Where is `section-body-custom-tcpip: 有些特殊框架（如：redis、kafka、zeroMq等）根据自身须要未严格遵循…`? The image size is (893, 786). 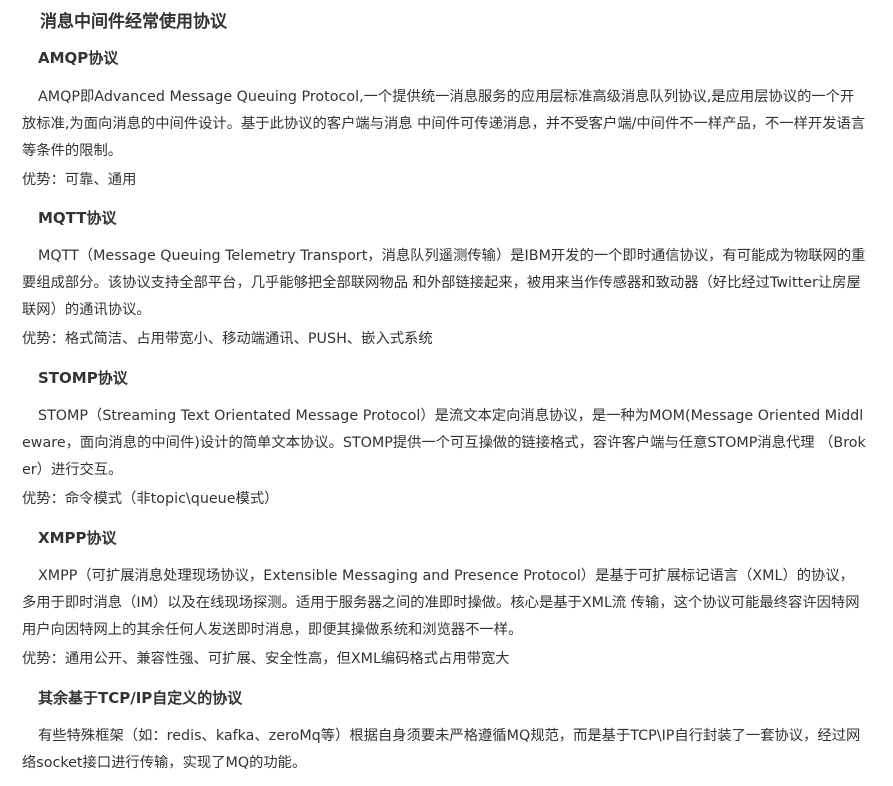
section-body-custom-tcpip: 有些特殊框架（如：redis、kafka、zeroMq等）根据自身须要未严格遵循… is located at coordinates (441, 749).